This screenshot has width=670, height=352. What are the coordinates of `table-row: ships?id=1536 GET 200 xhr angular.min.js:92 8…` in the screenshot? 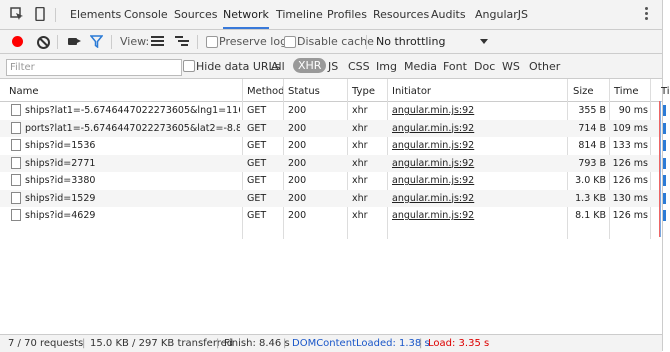 It's located at (333, 145).